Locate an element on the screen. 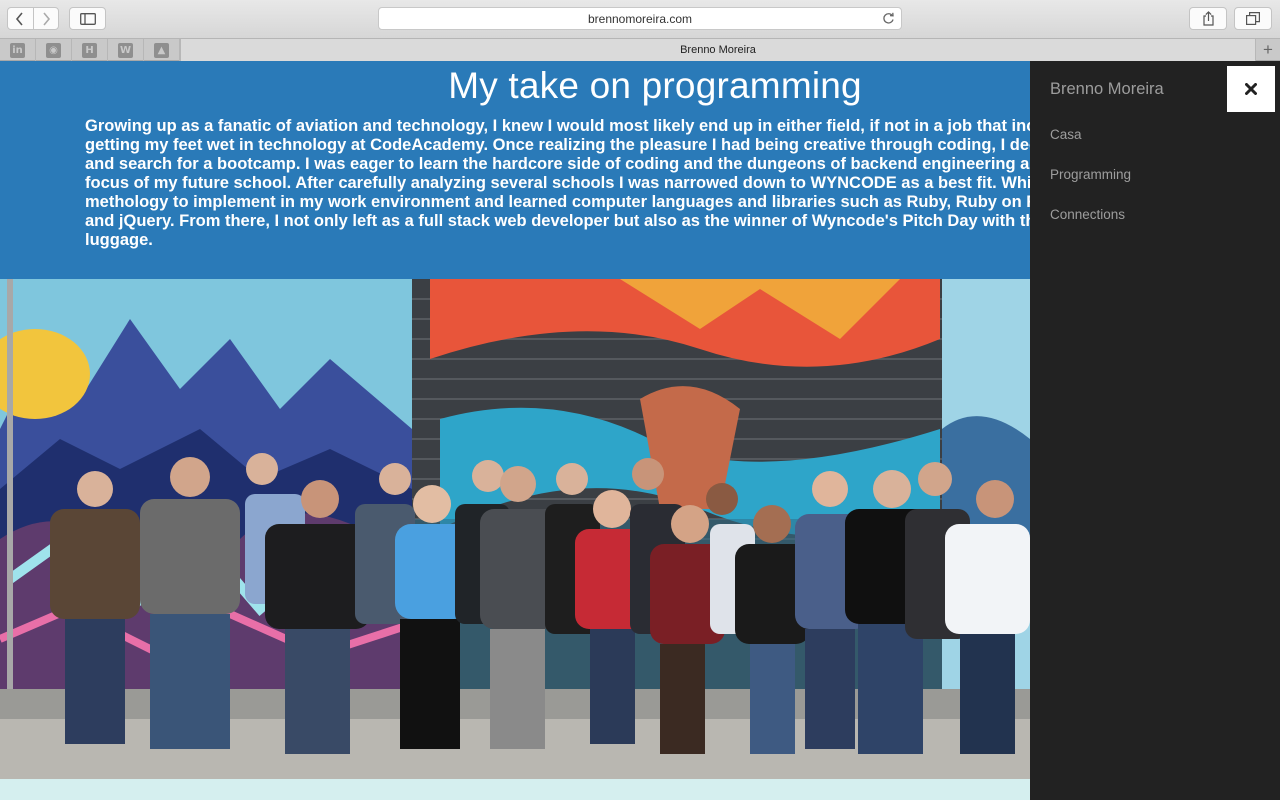 This screenshot has width=1280, height=800. tabs-overview-icon is located at coordinates (1253, 18).